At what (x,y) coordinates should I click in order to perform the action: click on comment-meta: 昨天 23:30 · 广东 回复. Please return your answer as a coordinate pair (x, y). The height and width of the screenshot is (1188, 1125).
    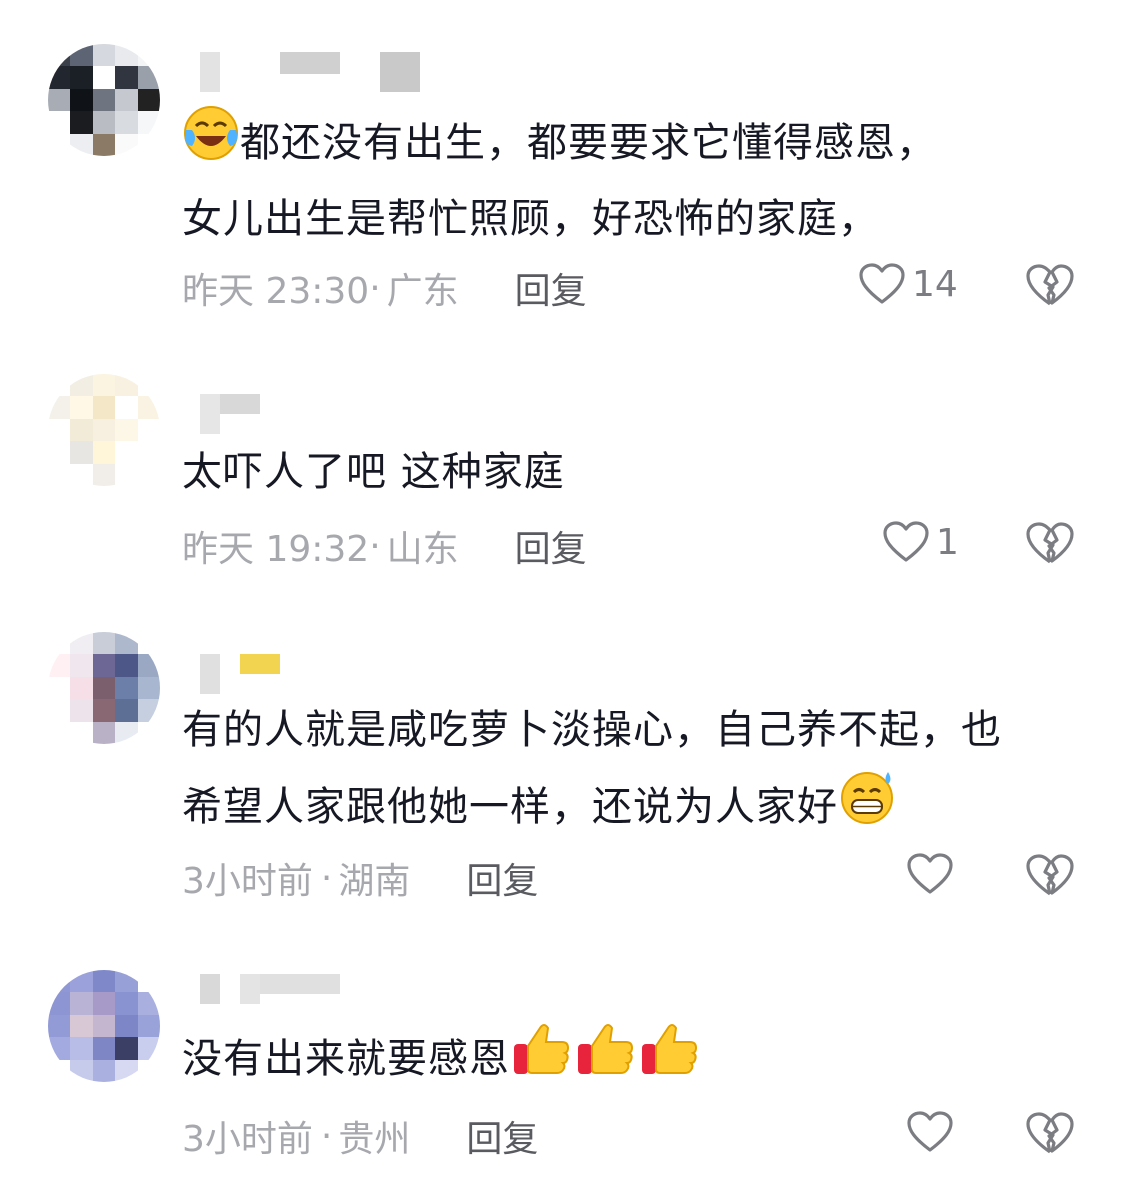
    Looking at the image, I should click on (384, 288).